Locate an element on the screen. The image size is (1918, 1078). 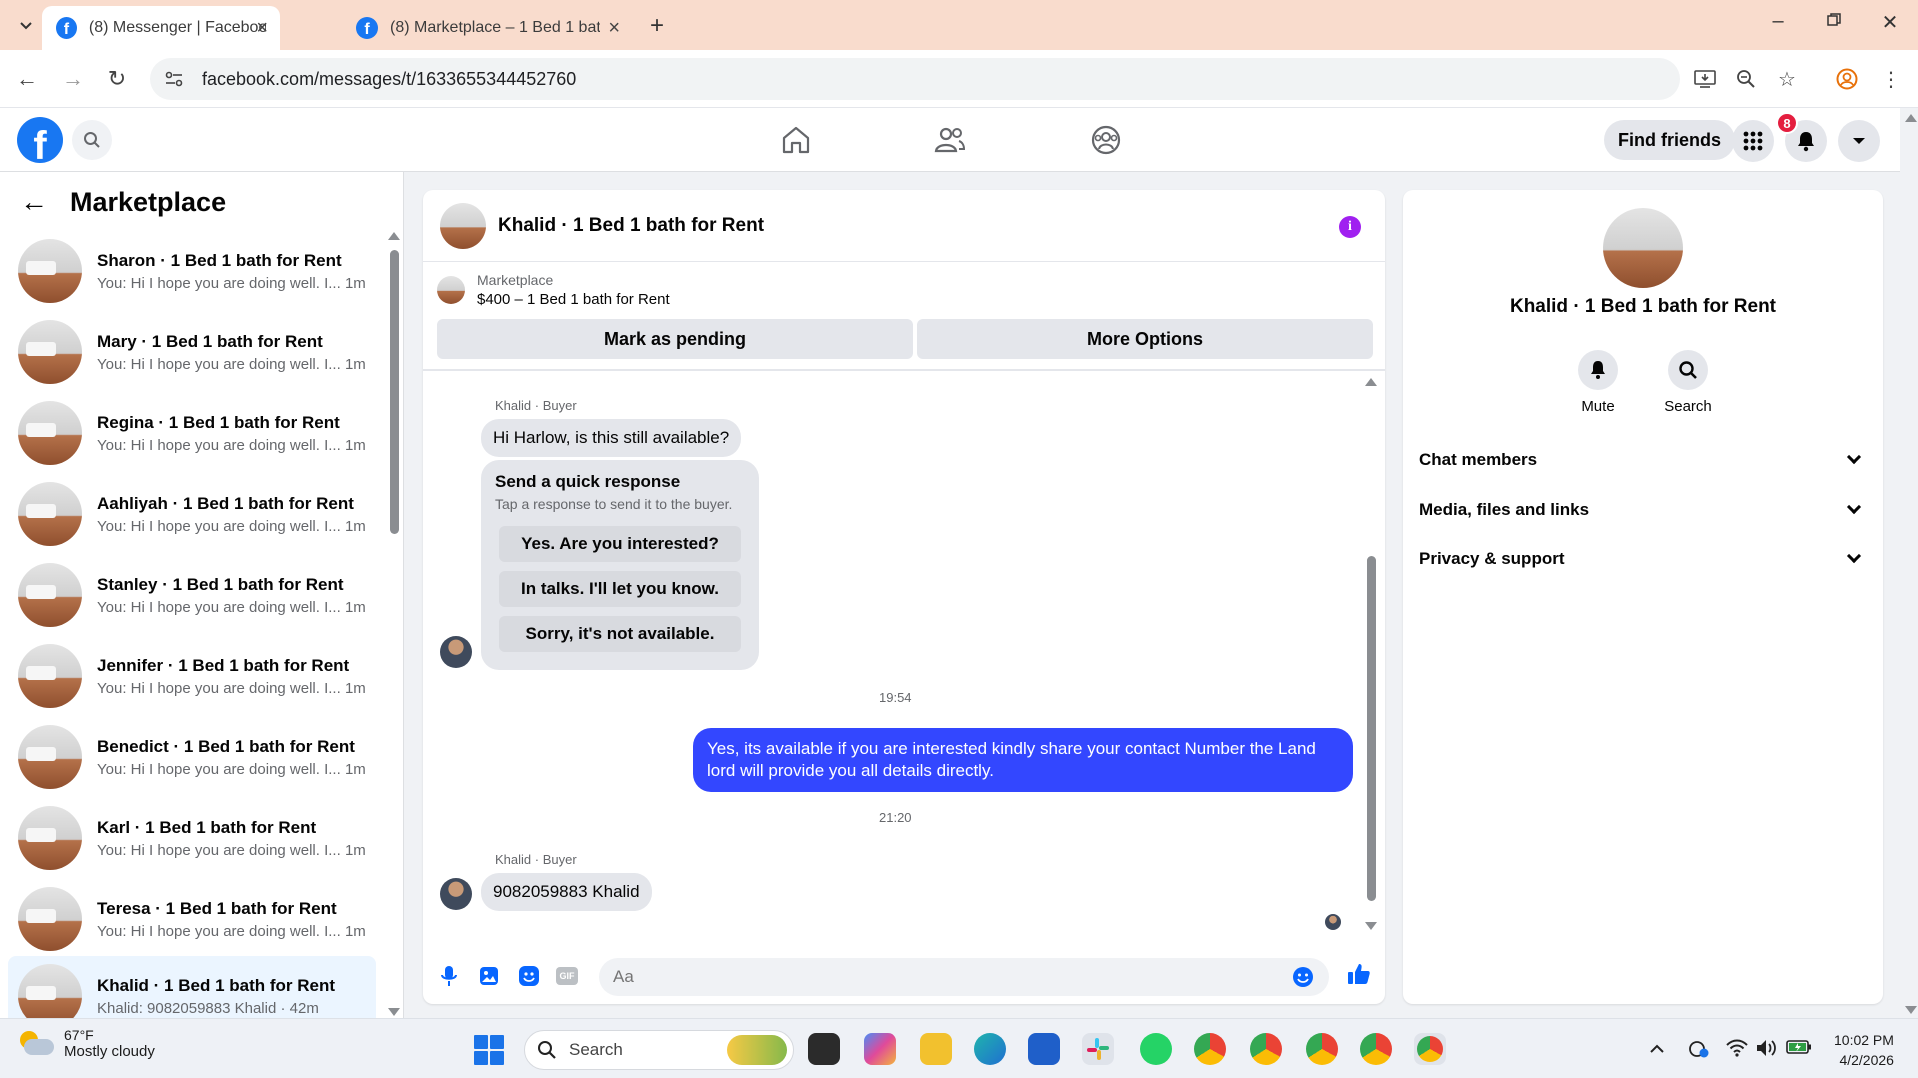
groups-icon is located at coordinates (1106, 140).